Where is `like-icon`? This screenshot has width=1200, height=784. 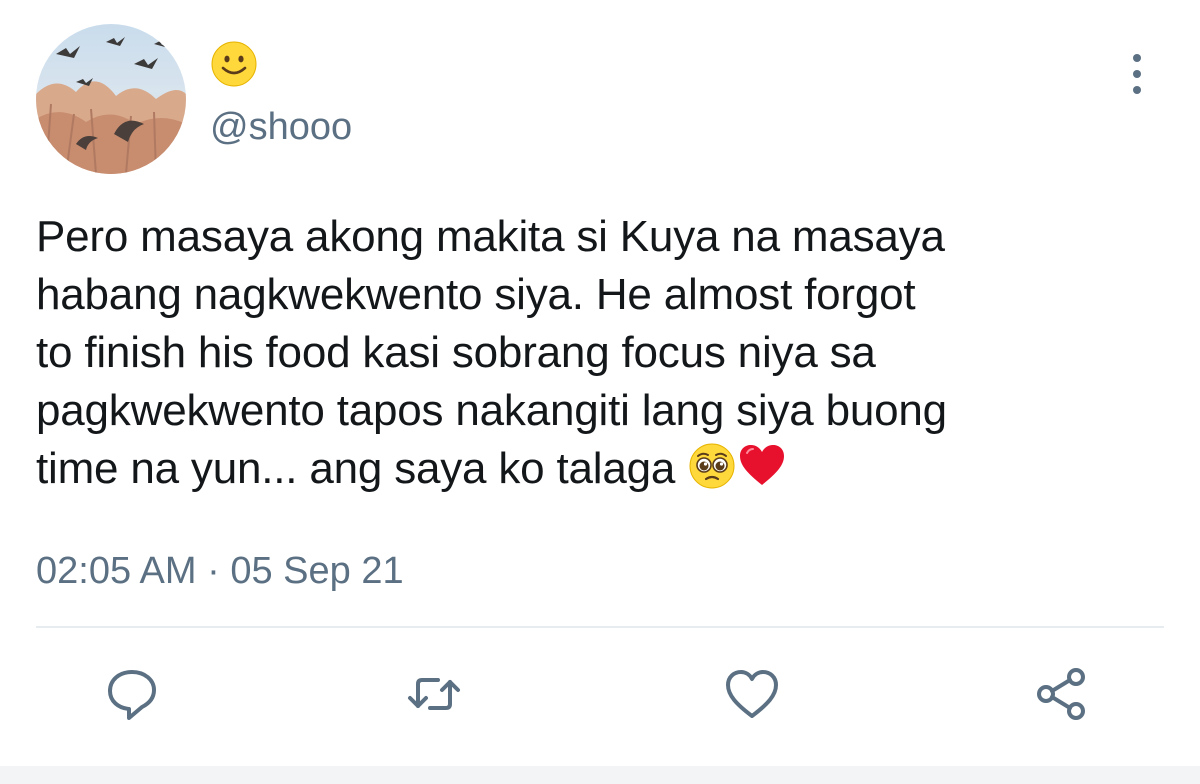
like-icon is located at coordinates (752, 694).